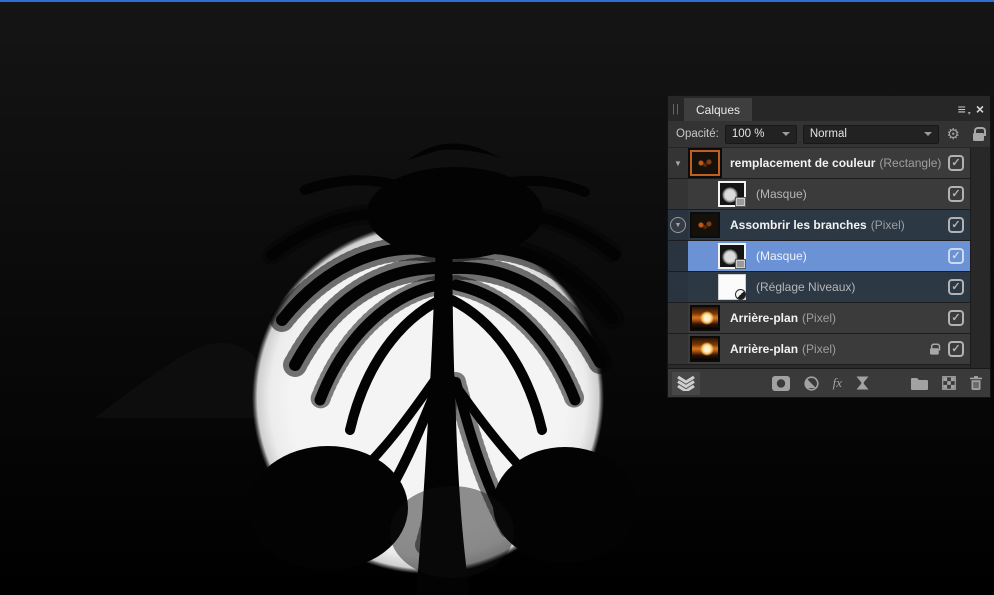 This screenshot has height=595, width=994. I want to click on layer-row-remplacement: ▼ remplacement de couleur (Rectangle) ✓, so click(819, 163).